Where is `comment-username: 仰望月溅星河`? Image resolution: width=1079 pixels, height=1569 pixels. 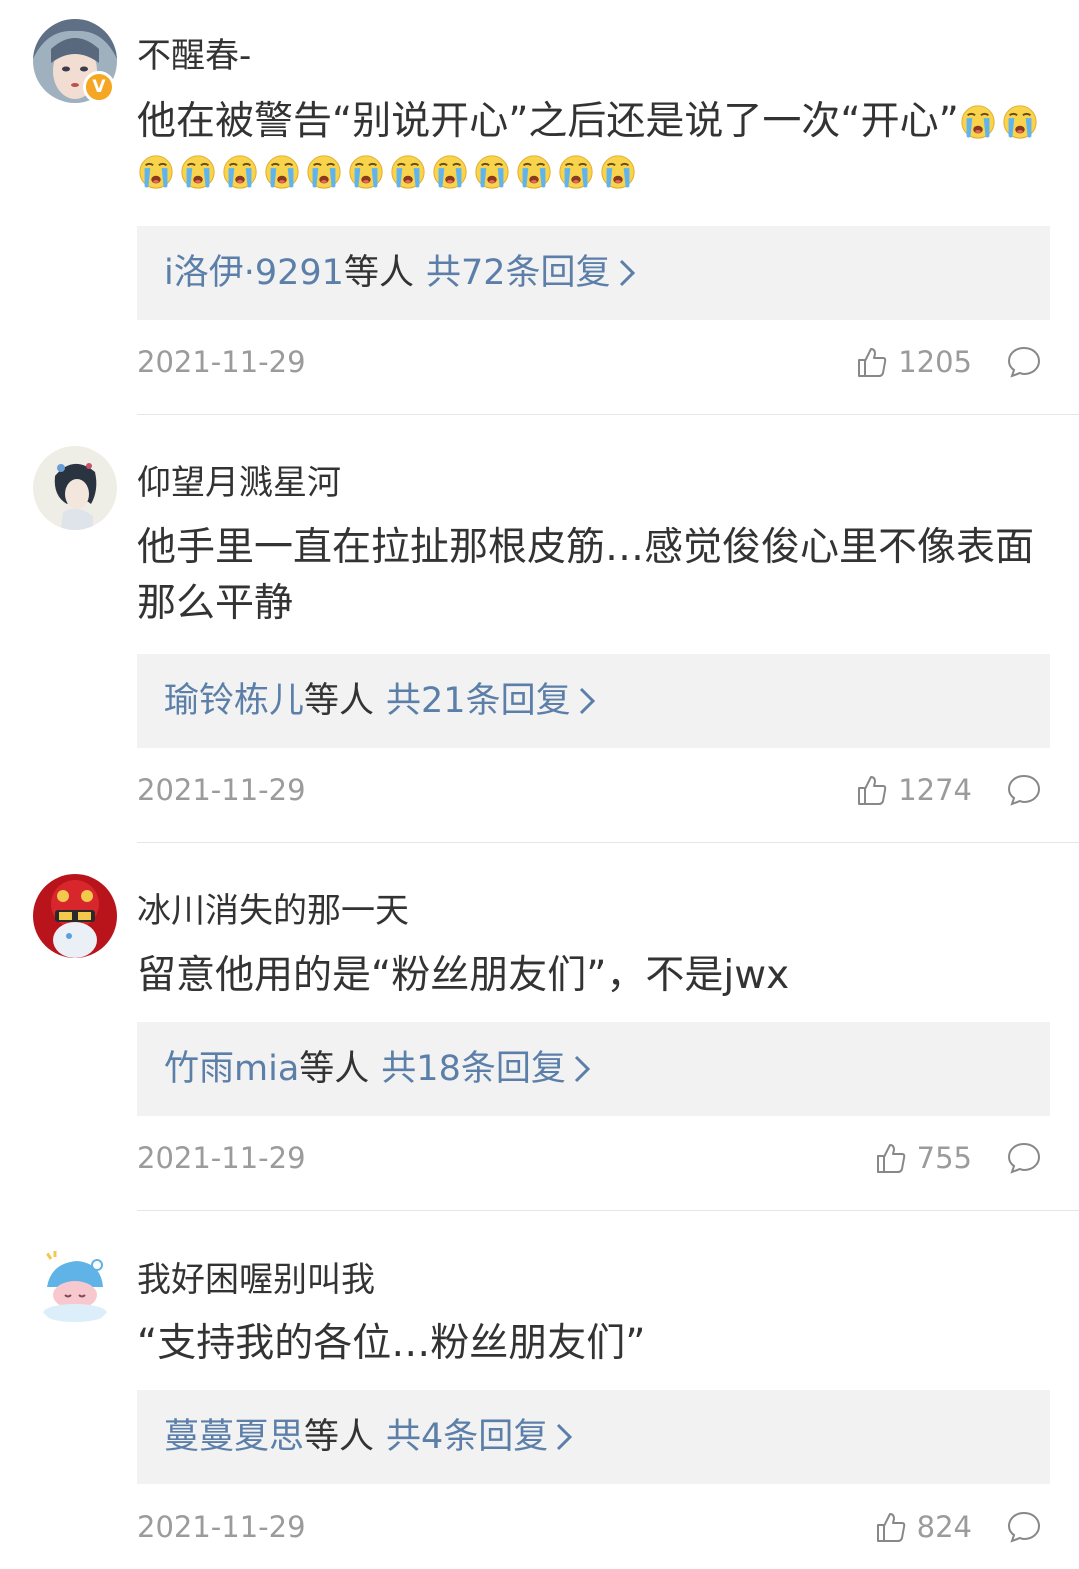
comment-username: 仰望月溅星河 is located at coordinates (239, 479).